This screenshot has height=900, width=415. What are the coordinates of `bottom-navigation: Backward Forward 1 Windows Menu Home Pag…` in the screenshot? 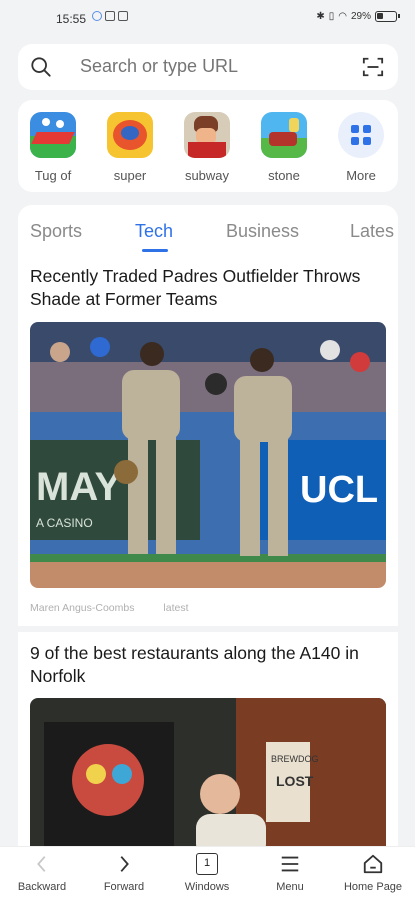 It's located at (207, 873).